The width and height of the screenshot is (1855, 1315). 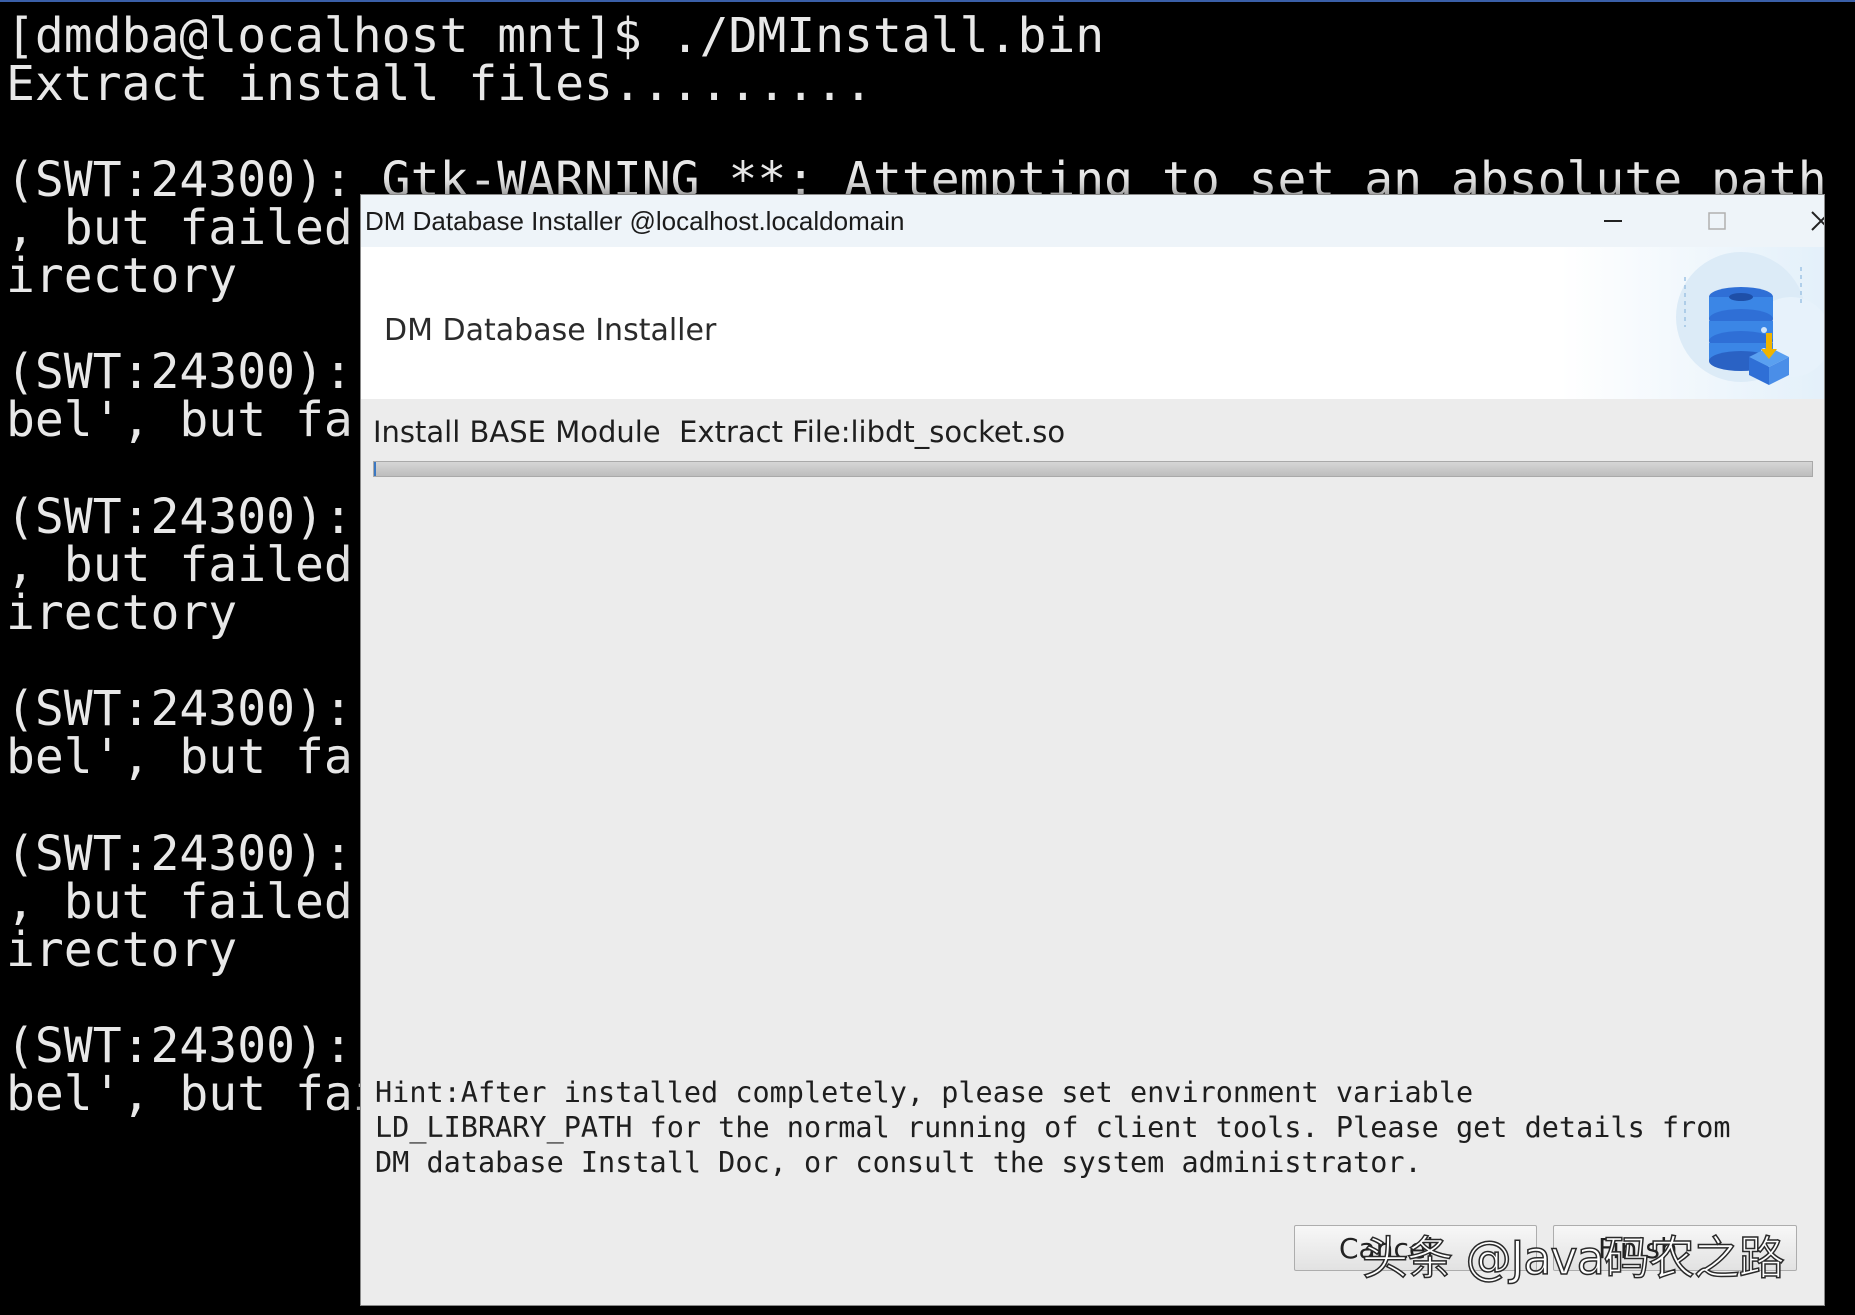 I want to click on watermark: 头条 @Java码农之路, so click(x=1573, y=1258).